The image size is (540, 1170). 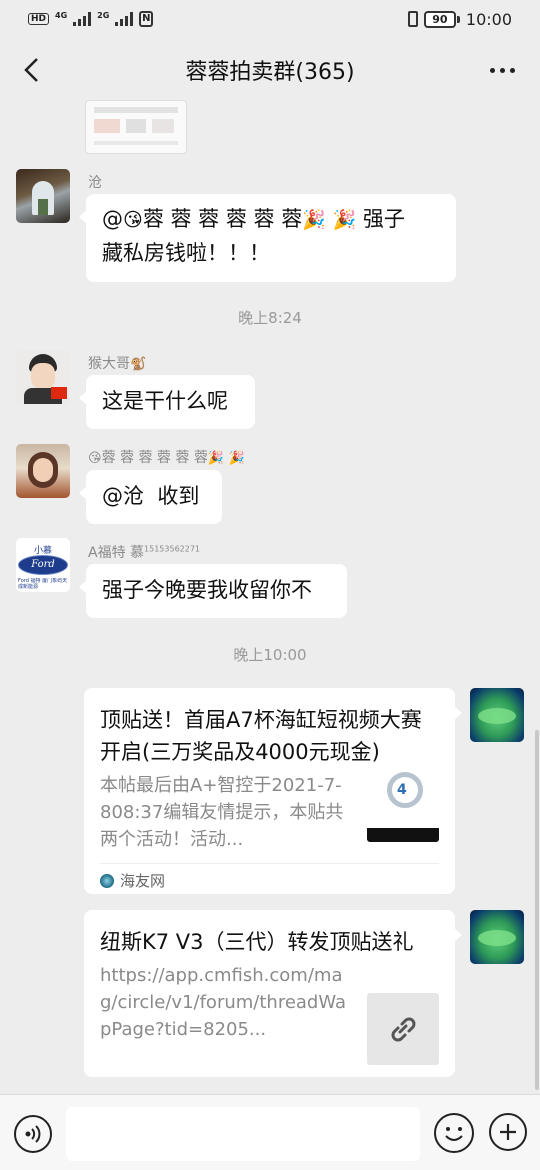 What do you see at coordinates (172, 549) in the screenshot?
I see `sender-suffix: 15153562271` at bounding box center [172, 549].